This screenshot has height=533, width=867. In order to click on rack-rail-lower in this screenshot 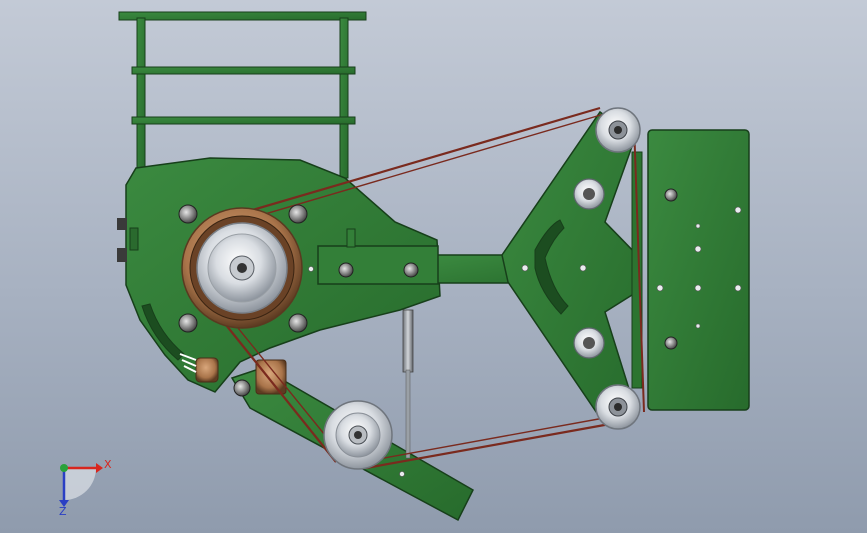, I will do `click(243, 120)`.